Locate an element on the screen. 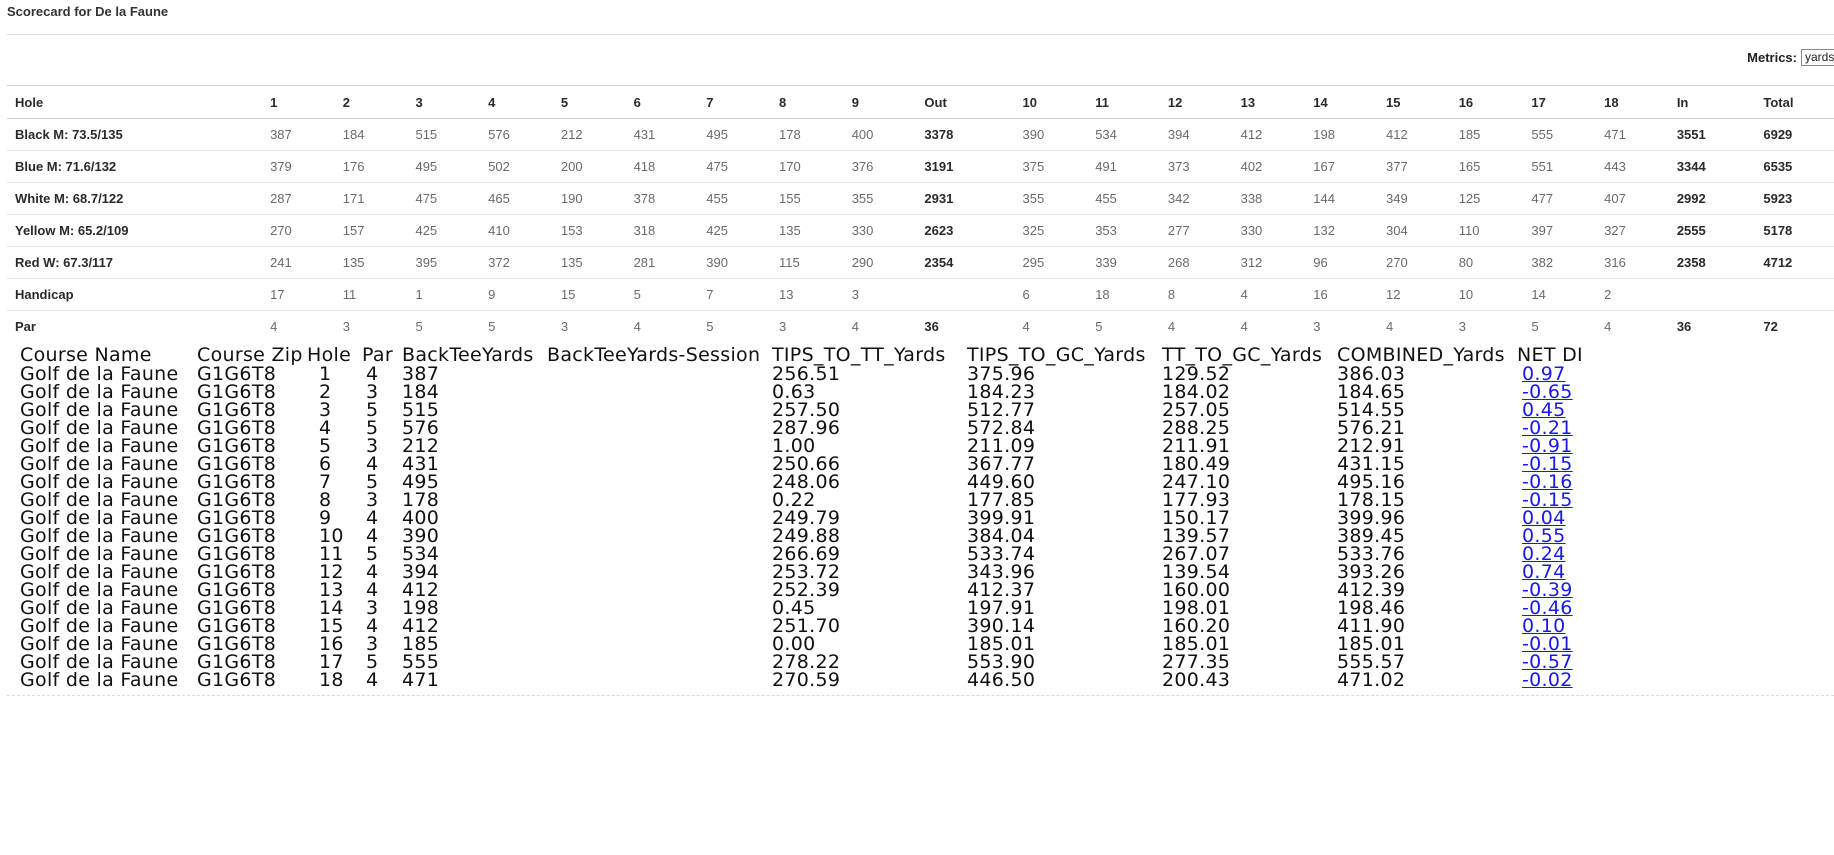 The width and height of the screenshot is (1834, 855). scorecard-cell: 125 is located at coordinates (1487, 198).